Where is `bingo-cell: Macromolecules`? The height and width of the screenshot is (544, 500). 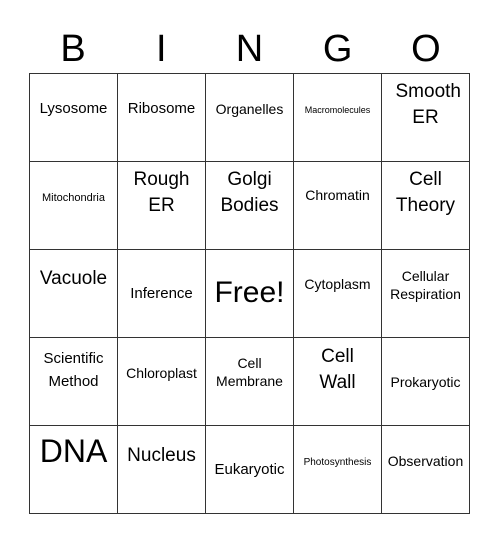 bingo-cell: Macromolecules is located at coordinates (338, 118).